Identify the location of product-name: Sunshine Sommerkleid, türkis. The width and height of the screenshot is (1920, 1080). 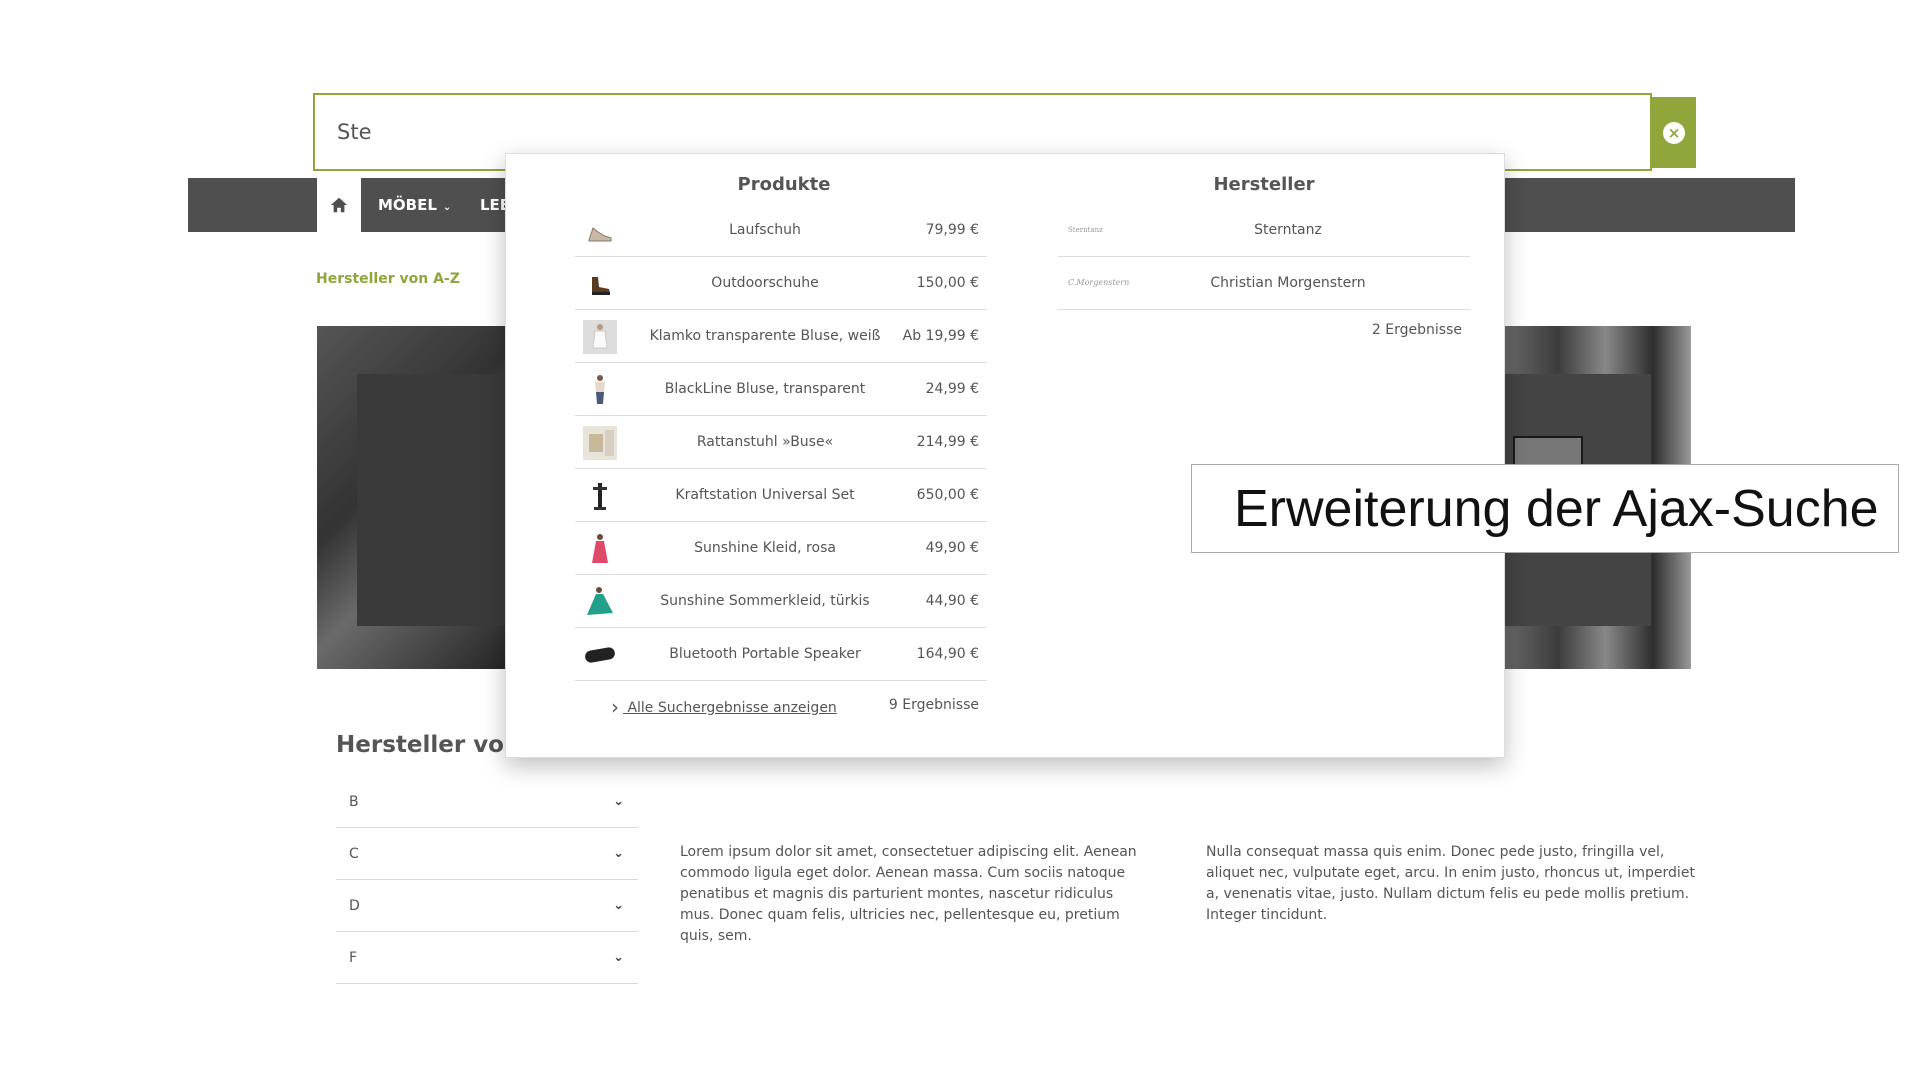
(765, 601).